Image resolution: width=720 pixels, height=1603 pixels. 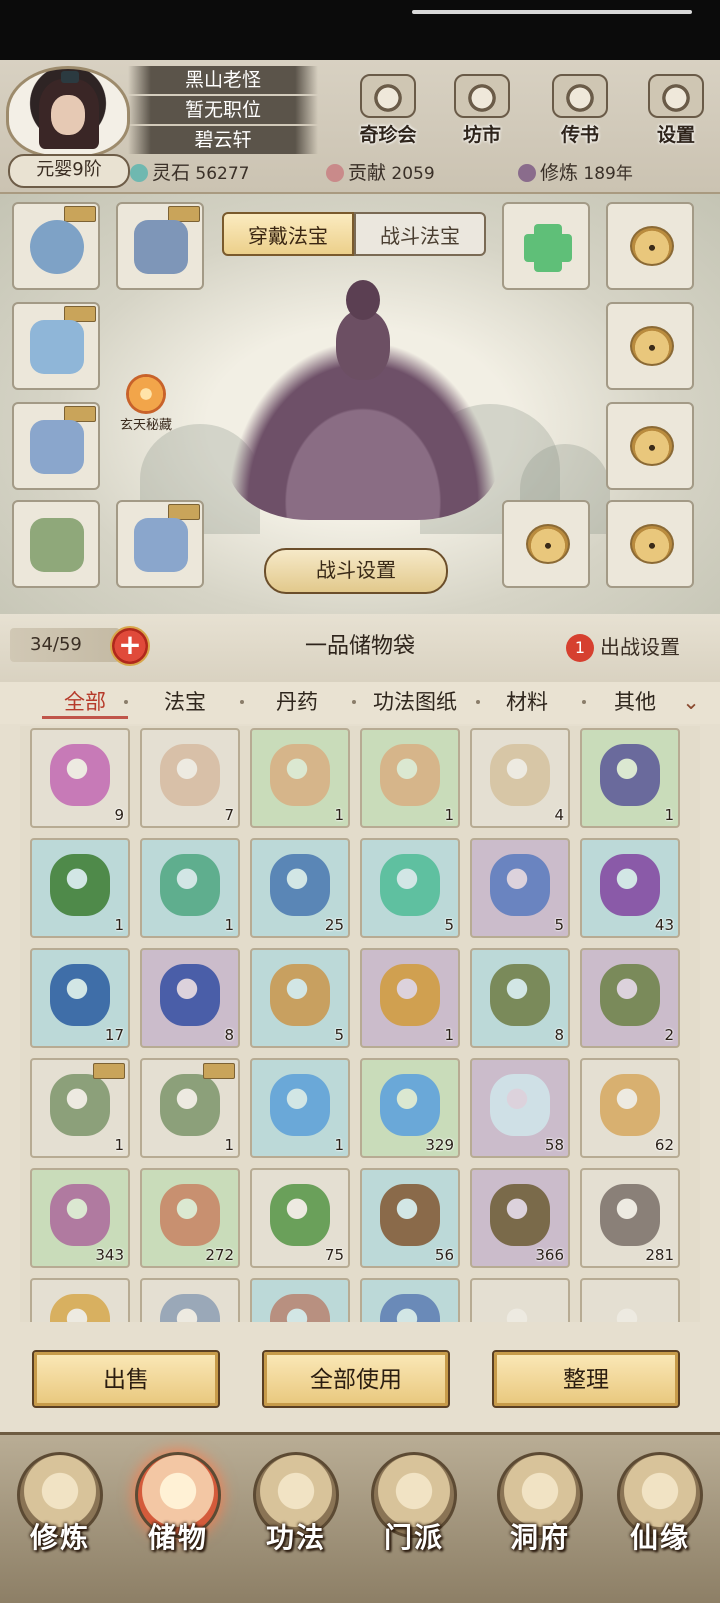 I want to click on settings-button: 设置, so click(x=676, y=111).